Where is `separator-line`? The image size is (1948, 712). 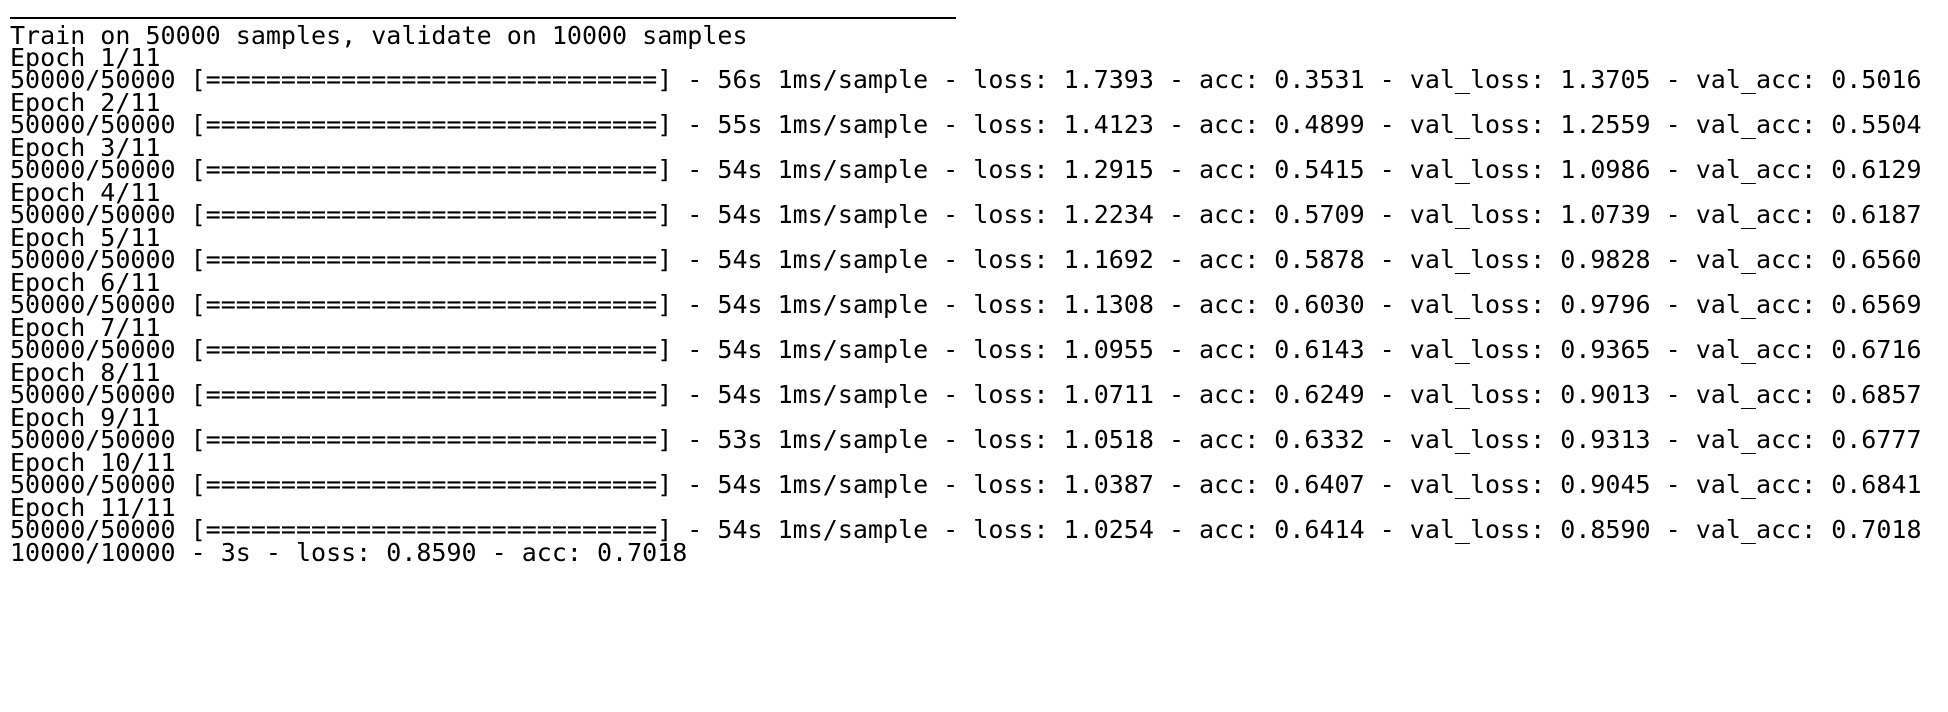
separator-line is located at coordinates (483, 18).